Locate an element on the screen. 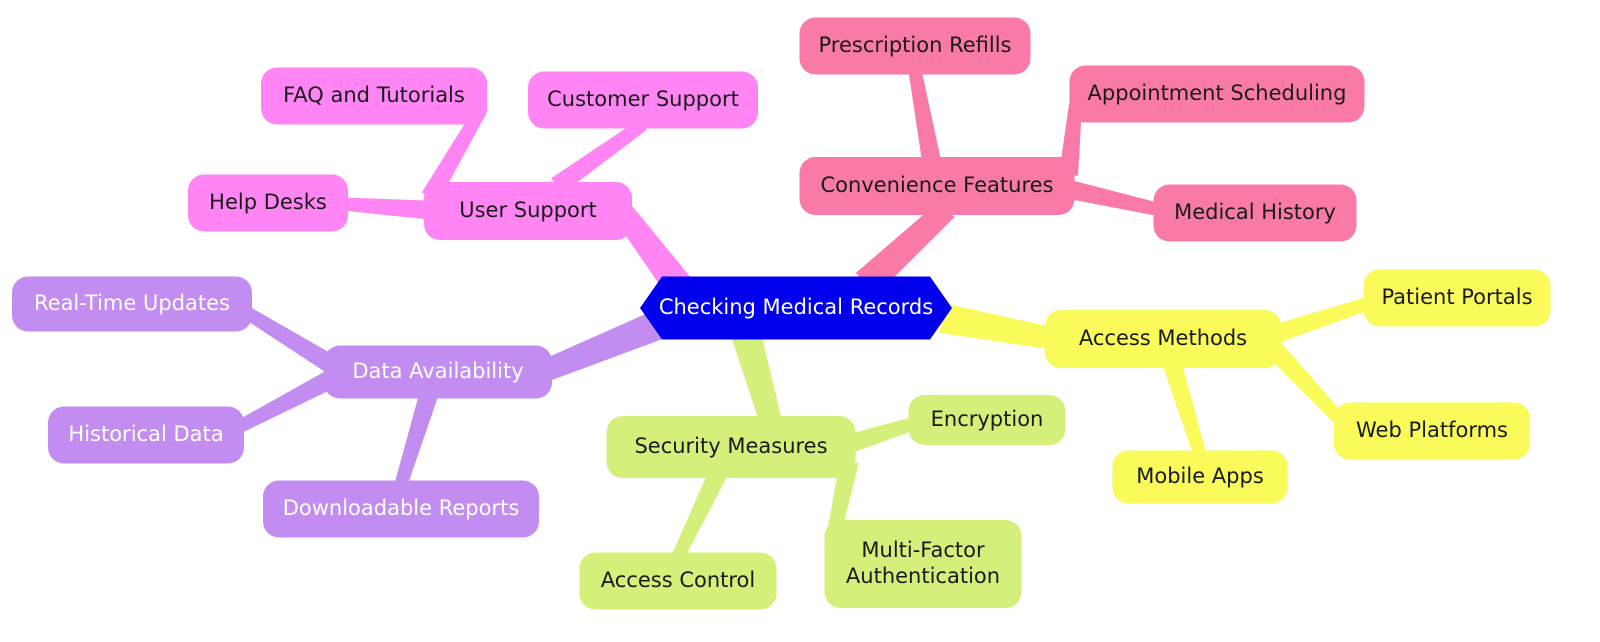 The width and height of the screenshot is (1600, 642). edge-root-to-data-availability is located at coordinates (601, 346).